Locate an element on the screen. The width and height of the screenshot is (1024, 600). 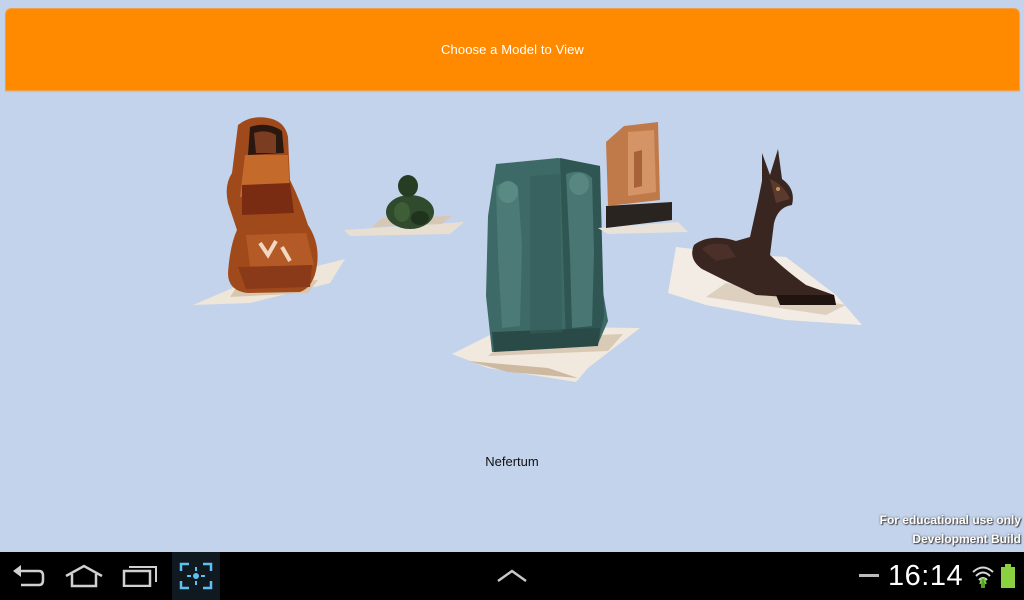
sarcophagus-figure-model is located at coordinates (270, 212).